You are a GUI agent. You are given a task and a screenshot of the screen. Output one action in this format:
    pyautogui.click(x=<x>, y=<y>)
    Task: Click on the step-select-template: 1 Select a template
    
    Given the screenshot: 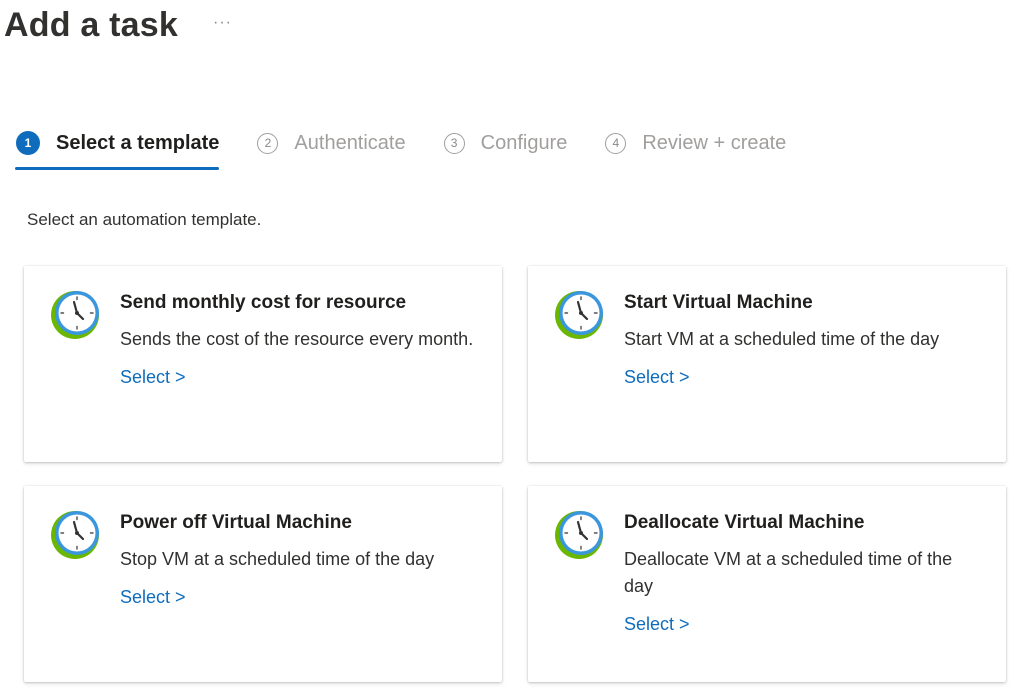 What is the action you would take?
    pyautogui.click(x=117, y=147)
    